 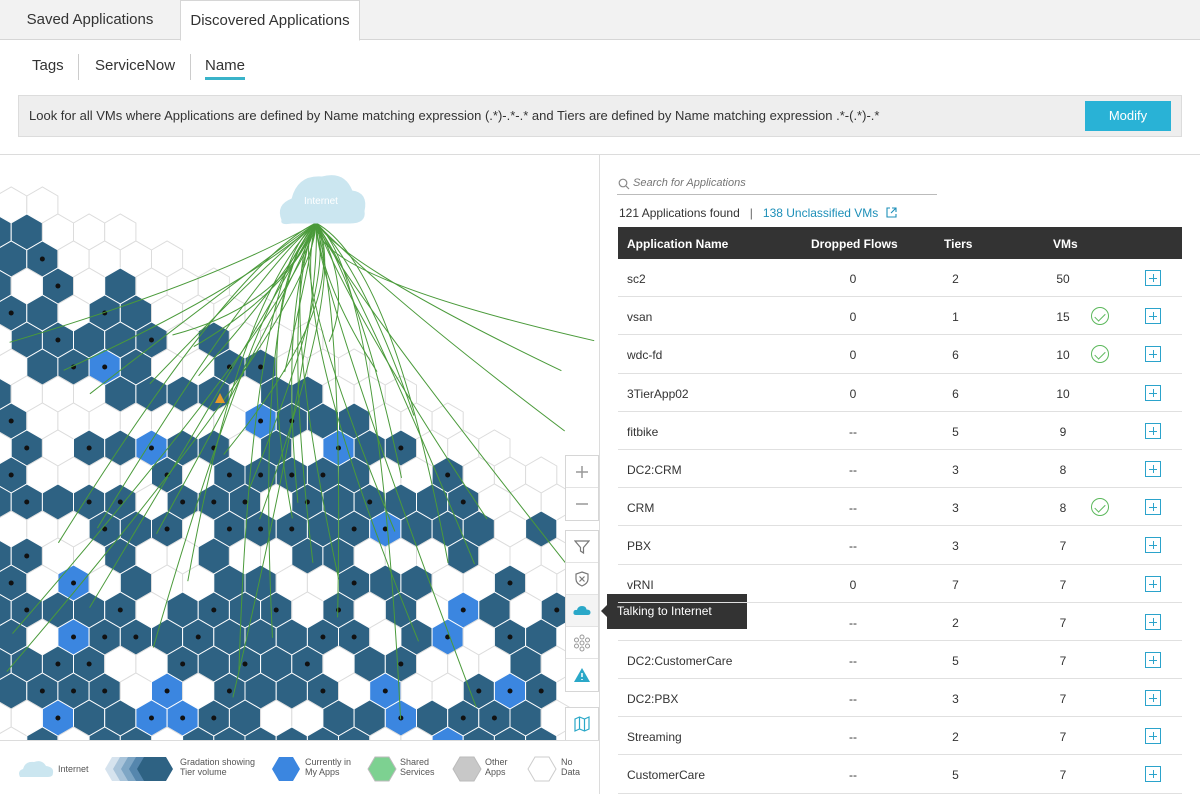 I want to click on cluster-button, so click(x=582, y=643).